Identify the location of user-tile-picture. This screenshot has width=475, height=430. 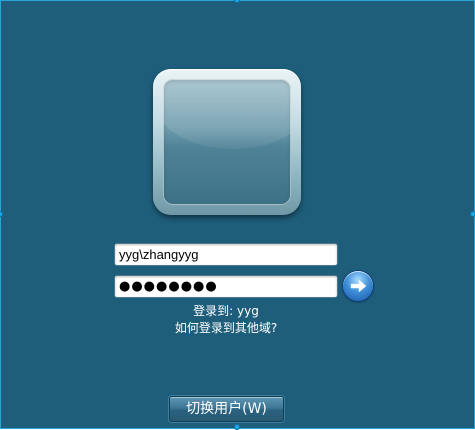
(227, 142).